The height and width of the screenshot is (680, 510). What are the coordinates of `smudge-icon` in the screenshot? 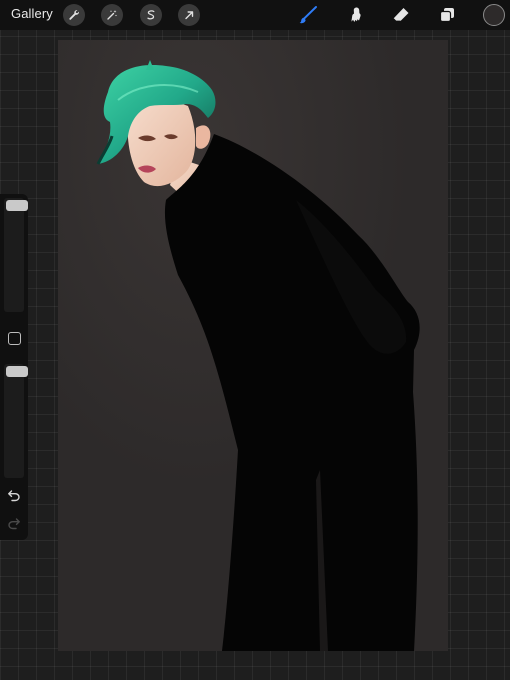 It's located at (354, 15).